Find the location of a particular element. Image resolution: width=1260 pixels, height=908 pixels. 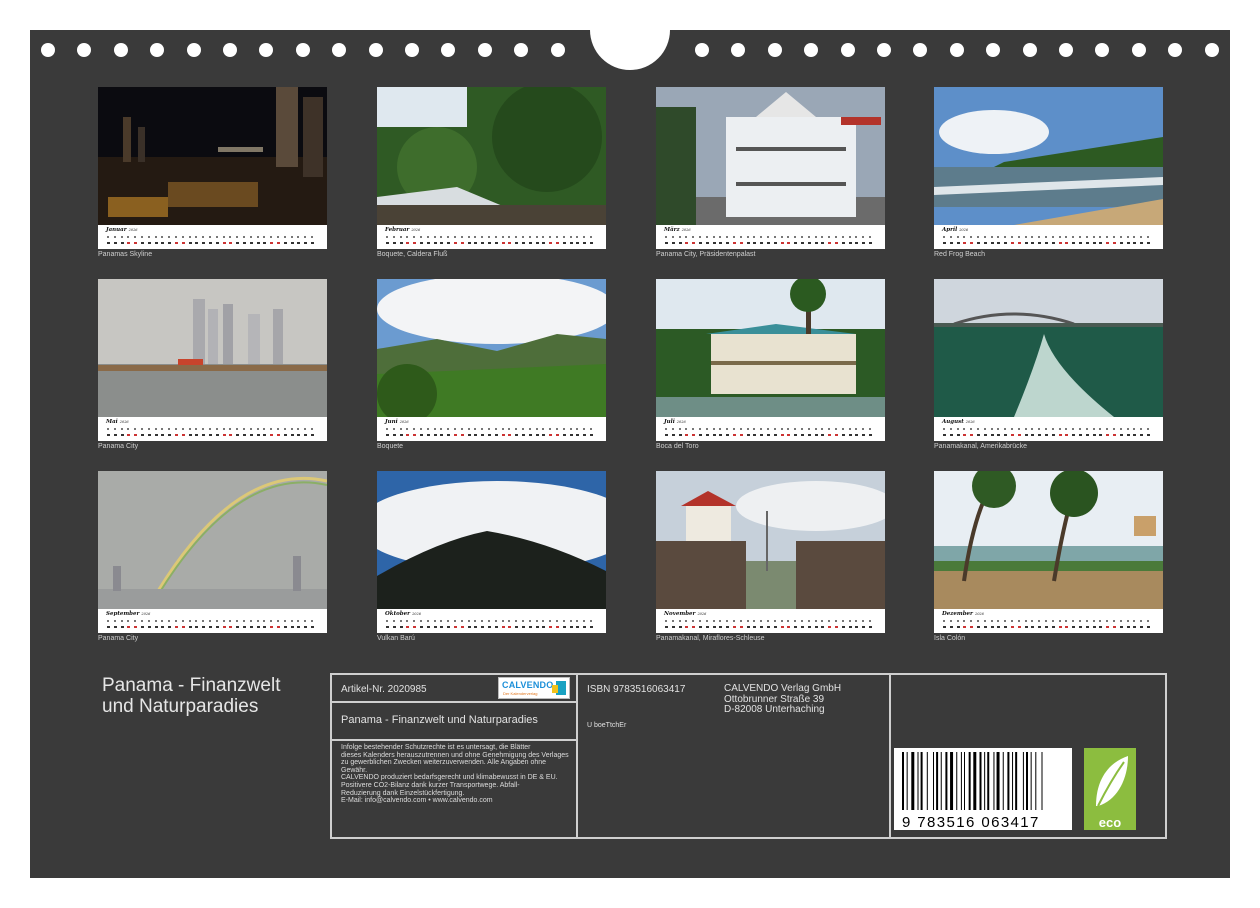

calendar-strip: Mai 2026 is located at coordinates (212, 429).